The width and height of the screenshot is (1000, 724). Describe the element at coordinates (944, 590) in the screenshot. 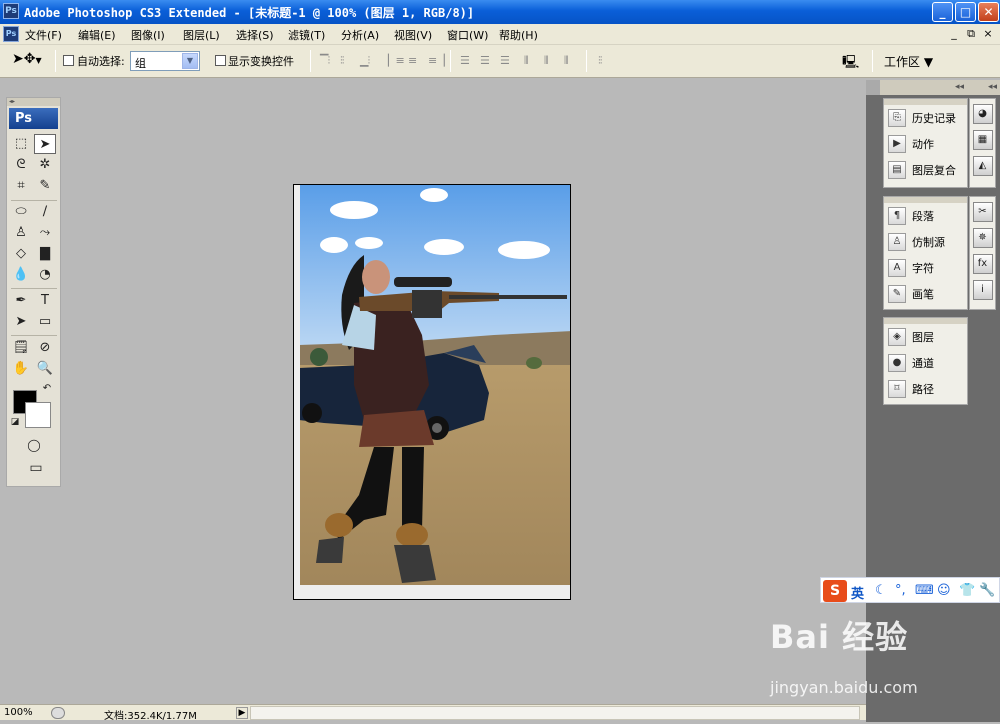

I see `emoji-icon: ☺` at that location.